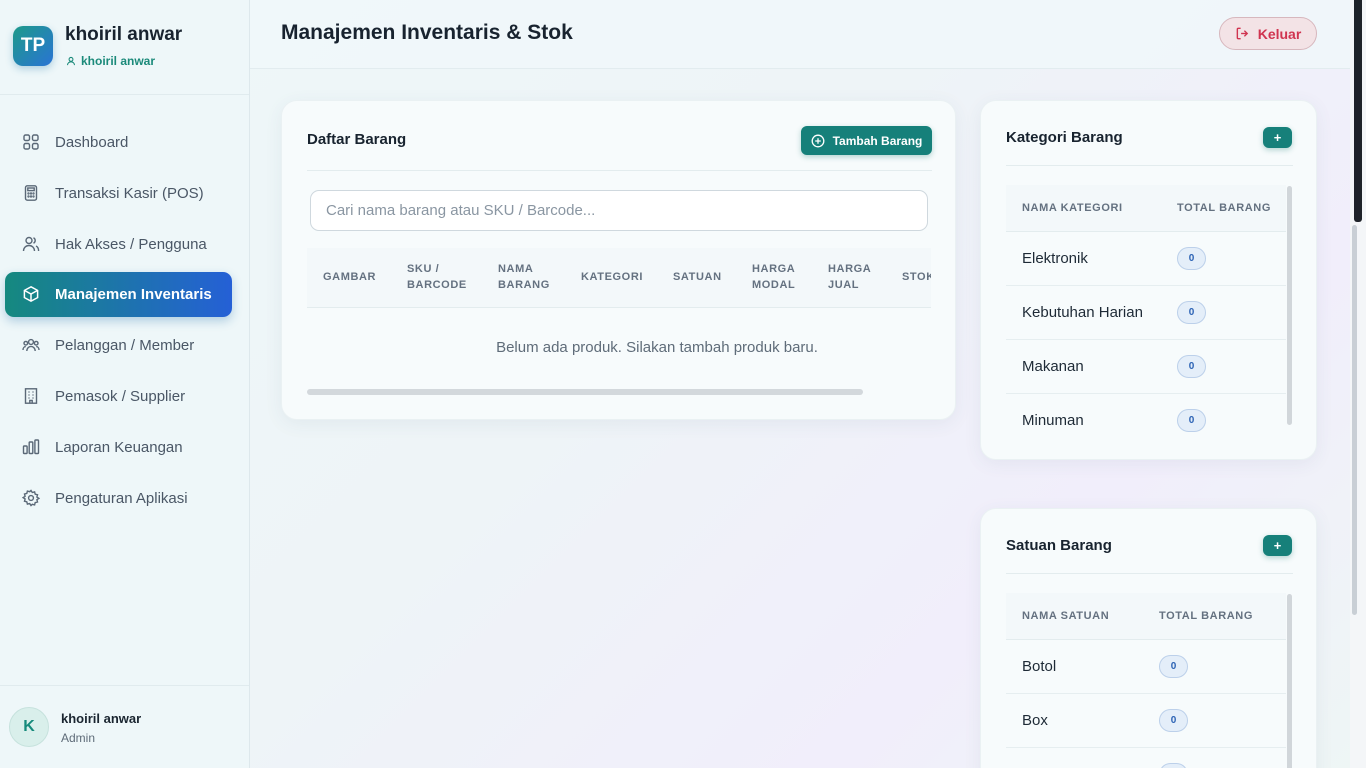 This screenshot has height=768, width=1366. Describe the element at coordinates (31, 294) in the screenshot. I see `box-icon` at that location.